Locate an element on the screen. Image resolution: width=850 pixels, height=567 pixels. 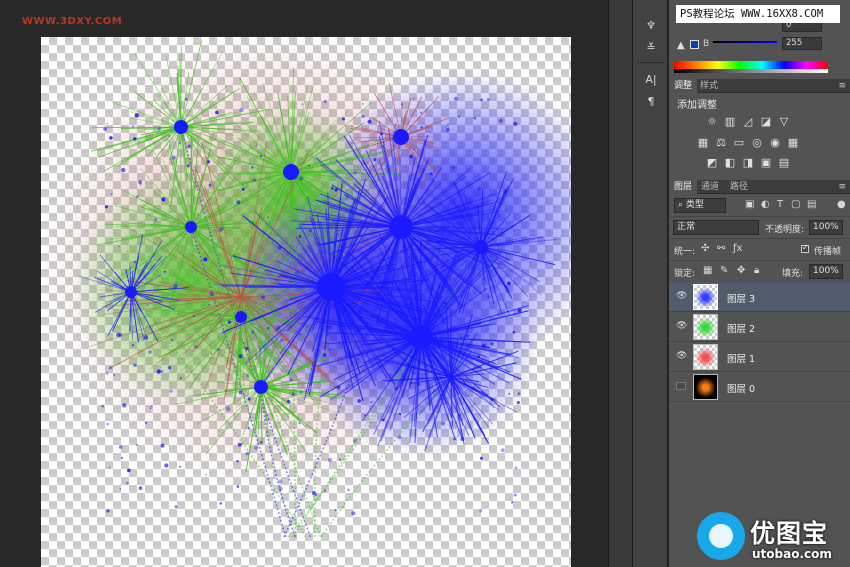
levels-icon: ▥ is located at coordinates (730, 121).